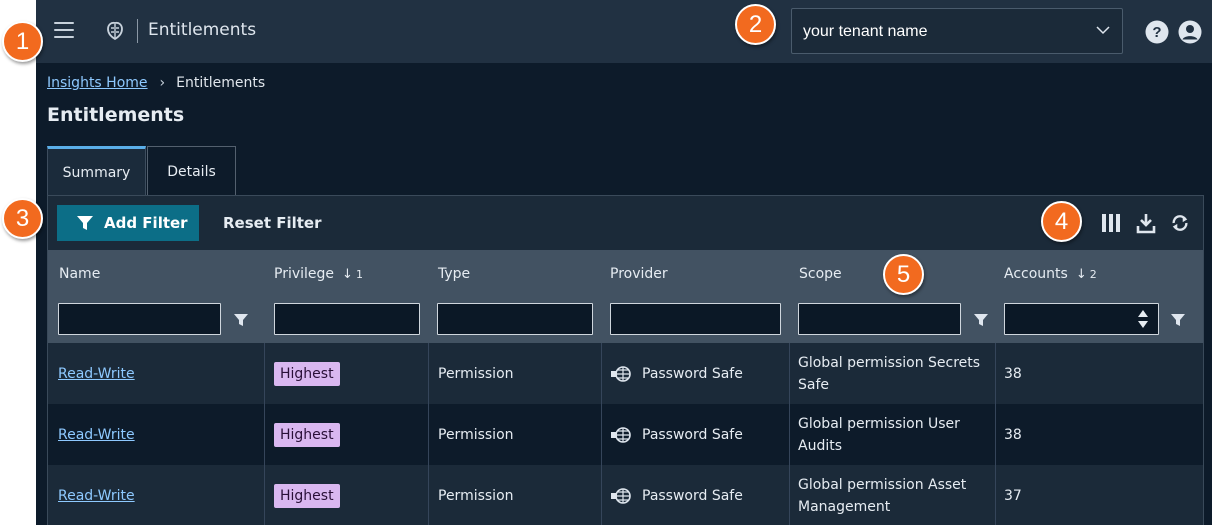  I want to click on filter-icon, so click(85, 223).